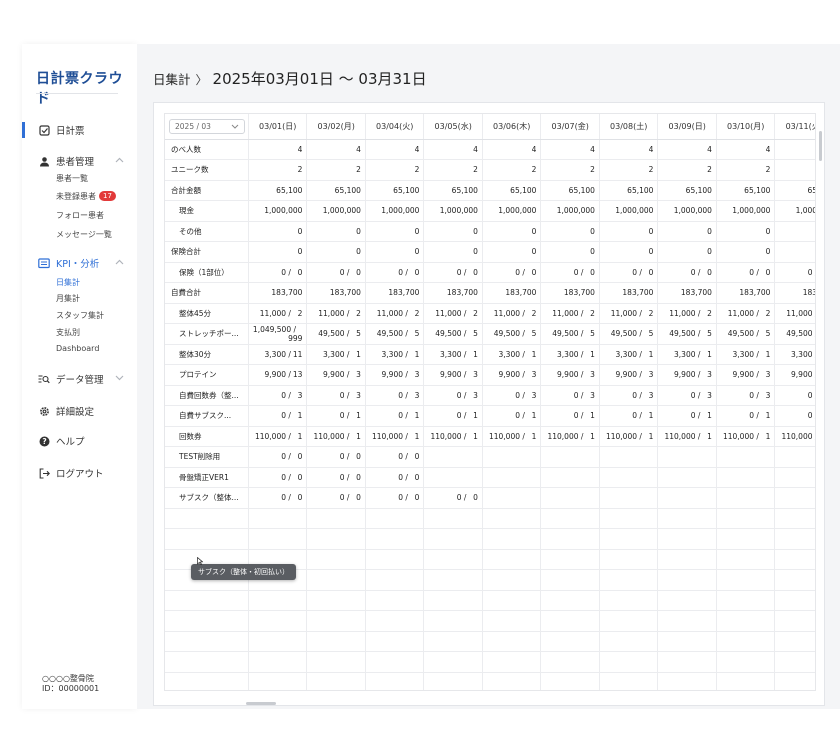  Describe the element at coordinates (297, 354) in the screenshot. I see `cell-count: 11` at that location.